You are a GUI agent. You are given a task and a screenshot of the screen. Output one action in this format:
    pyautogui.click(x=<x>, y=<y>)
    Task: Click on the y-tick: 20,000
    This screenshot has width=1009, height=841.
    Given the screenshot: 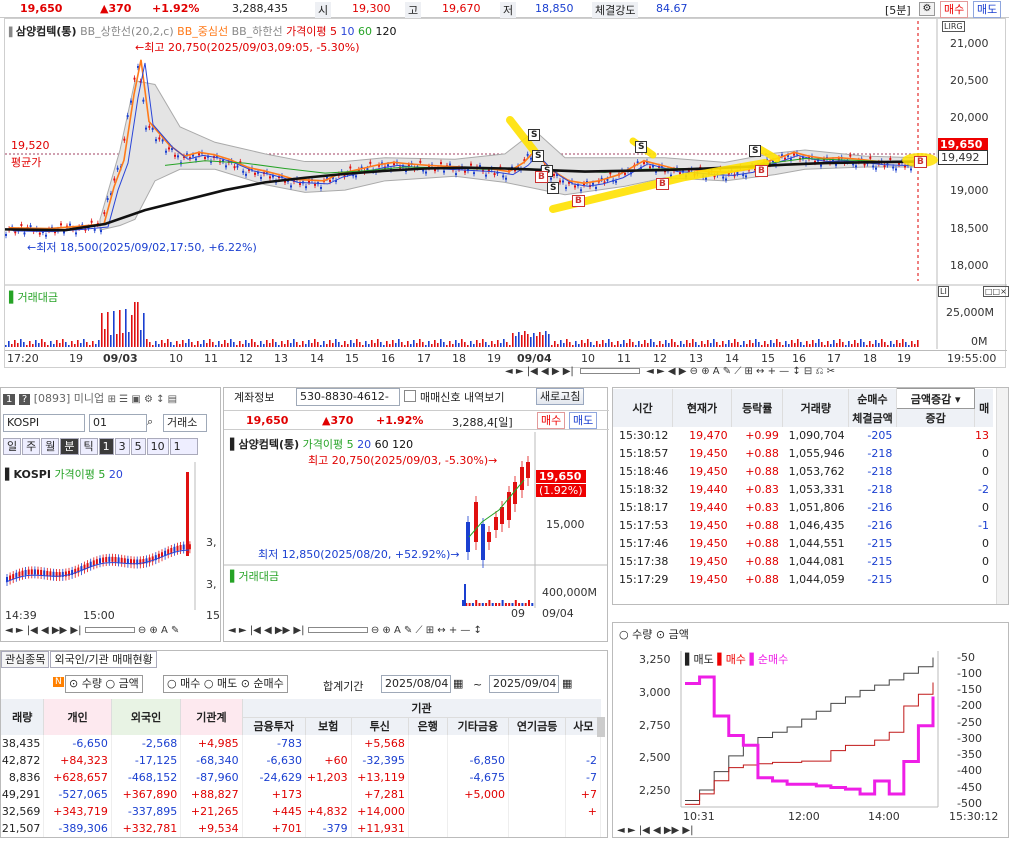 What is the action you would take?
    pyautogui.click(x=969, y=117)
    